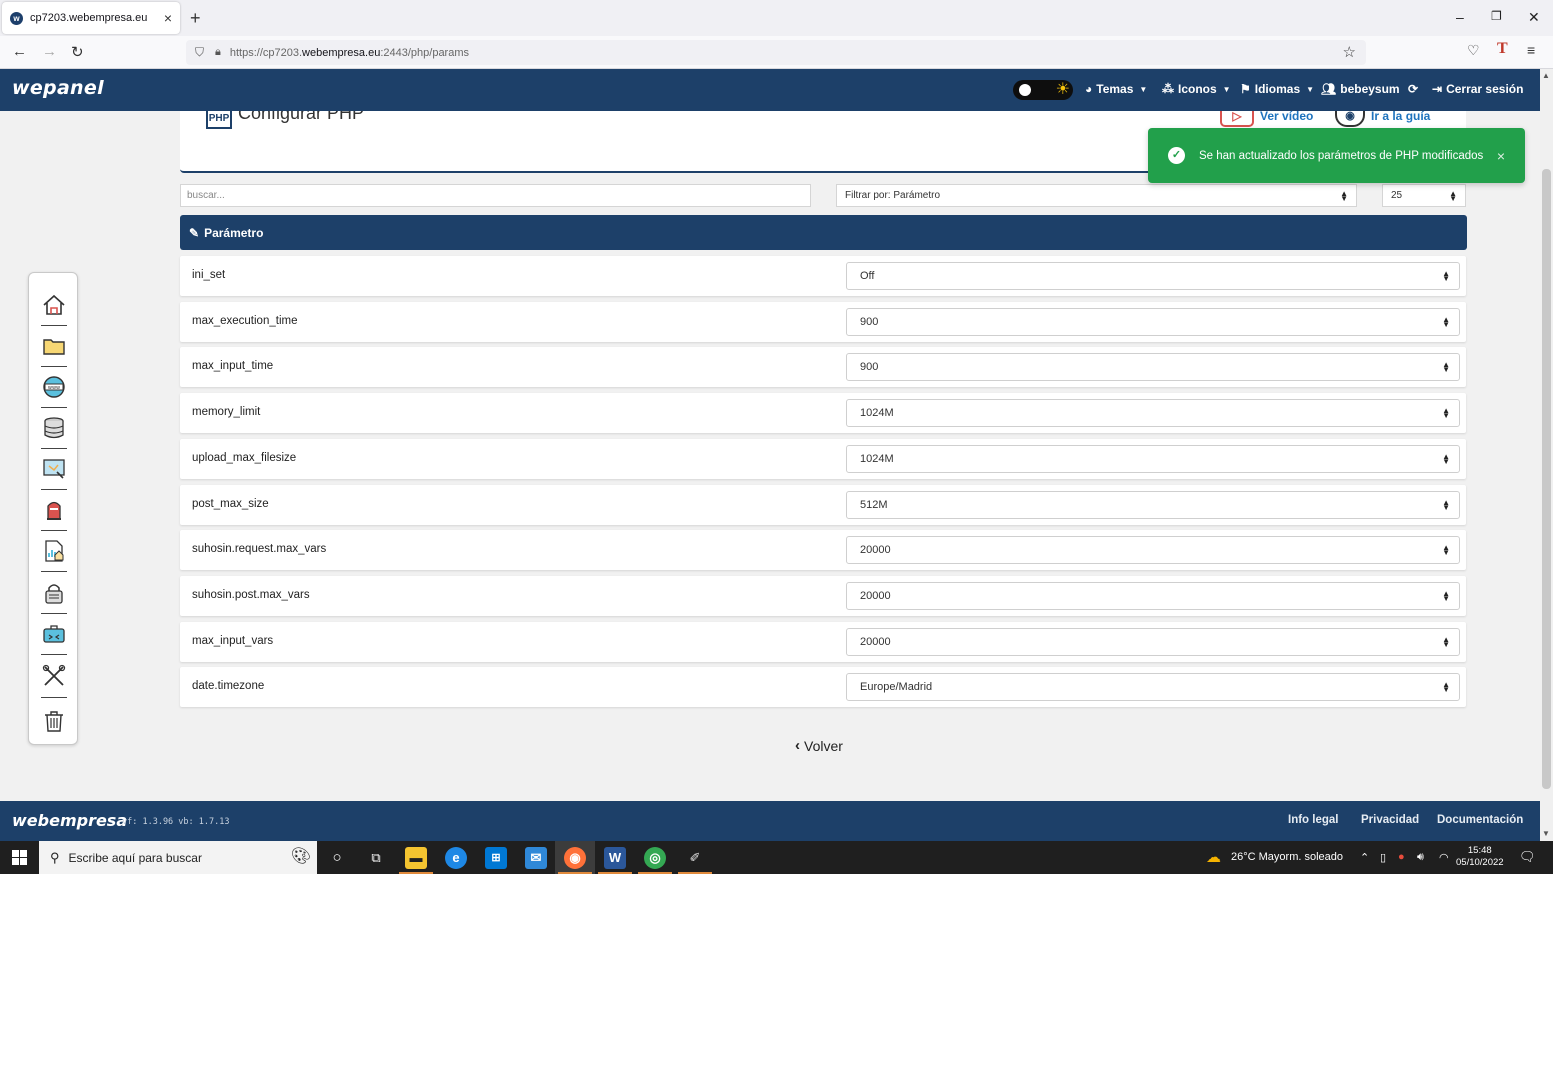 The image size is (1553, 1080). Describe the element at coordinates (376, 858) in the screenshot. I see `task-view-icon: ⧉` at that location.